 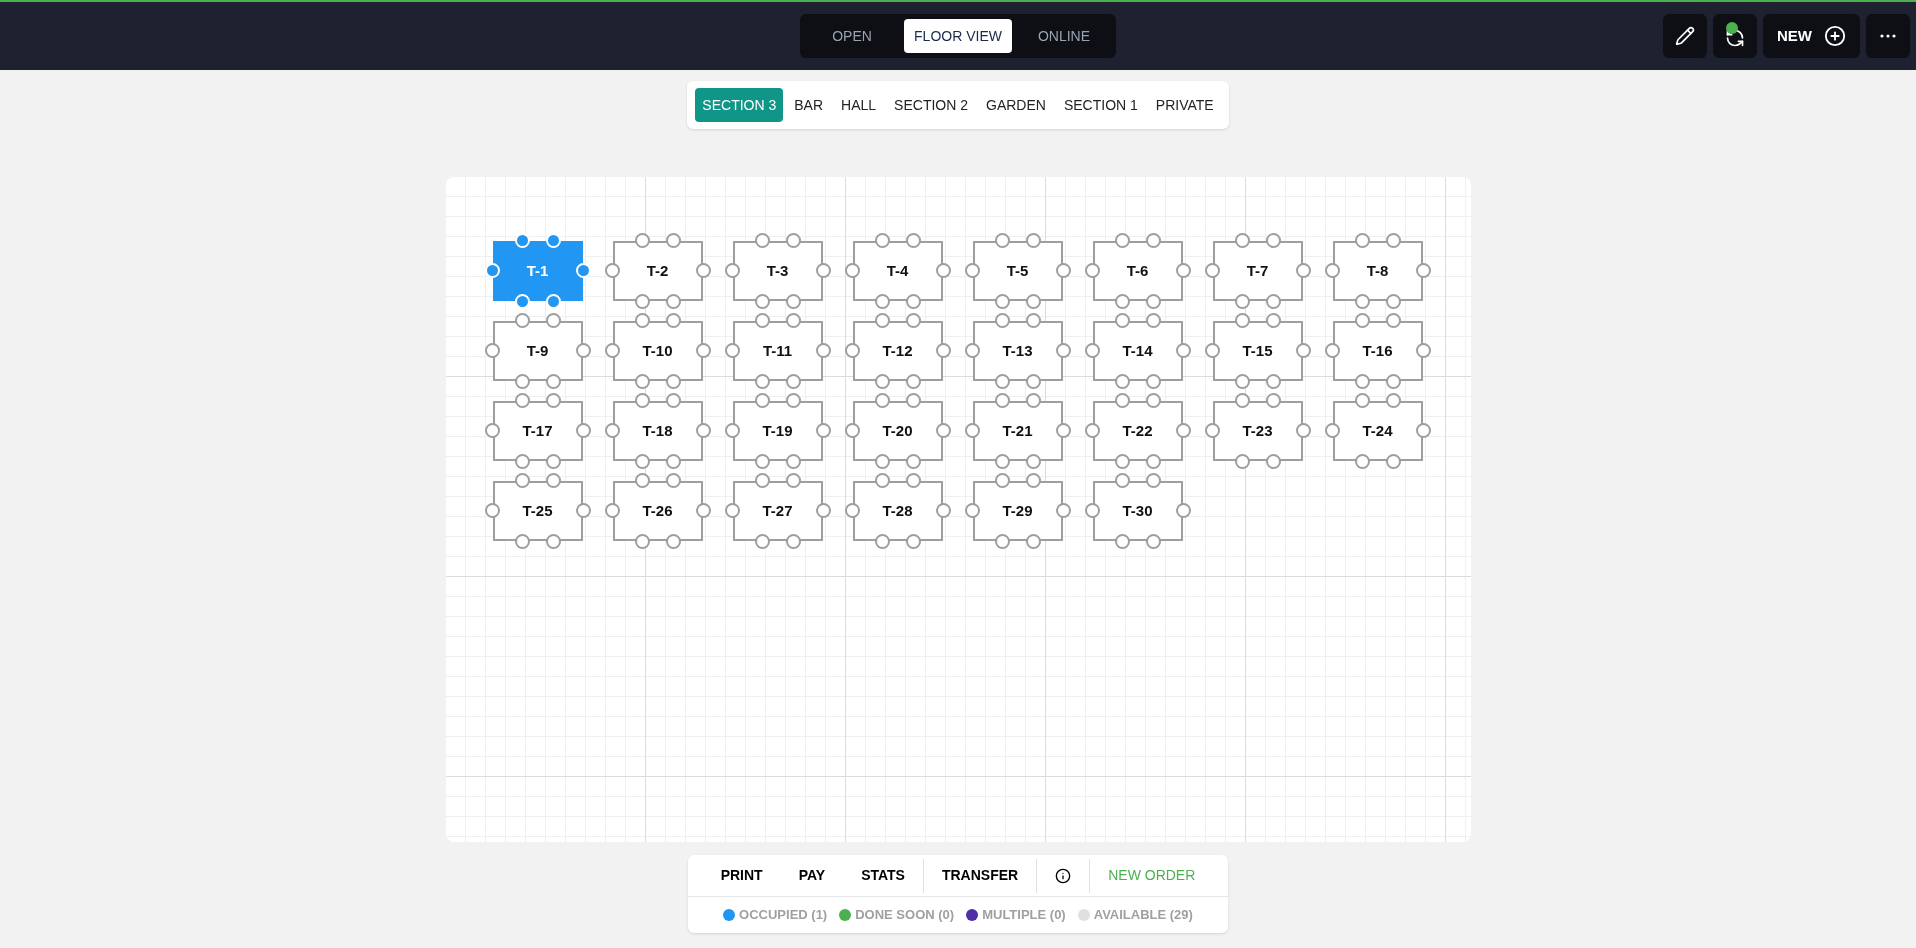 I want to click on table: T-4, so click(x=897, y=271).